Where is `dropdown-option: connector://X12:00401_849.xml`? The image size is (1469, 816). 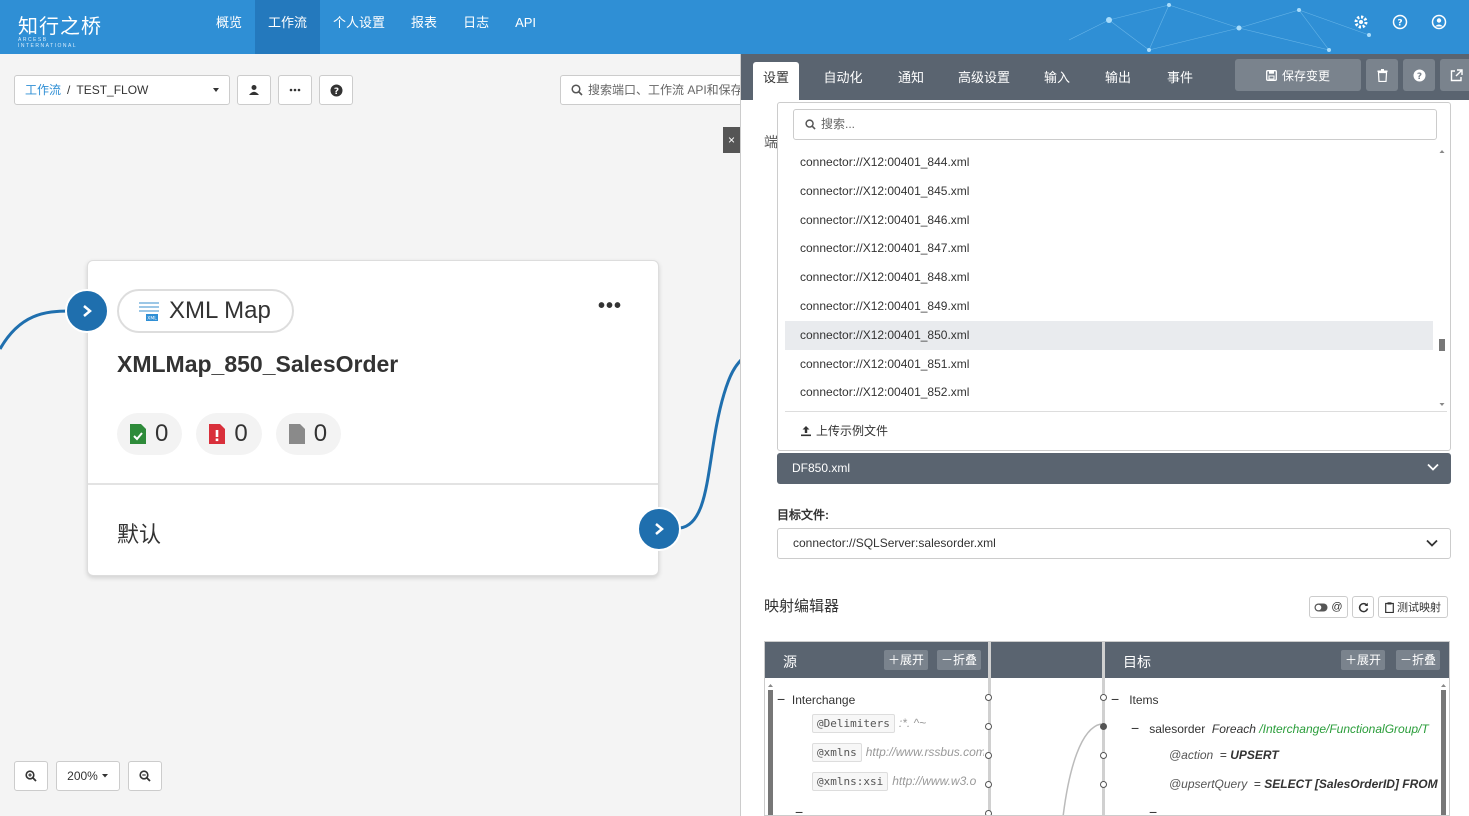 dropdown-option: connector://X12:00401_849.xml is located at coordinates (1109, 306).